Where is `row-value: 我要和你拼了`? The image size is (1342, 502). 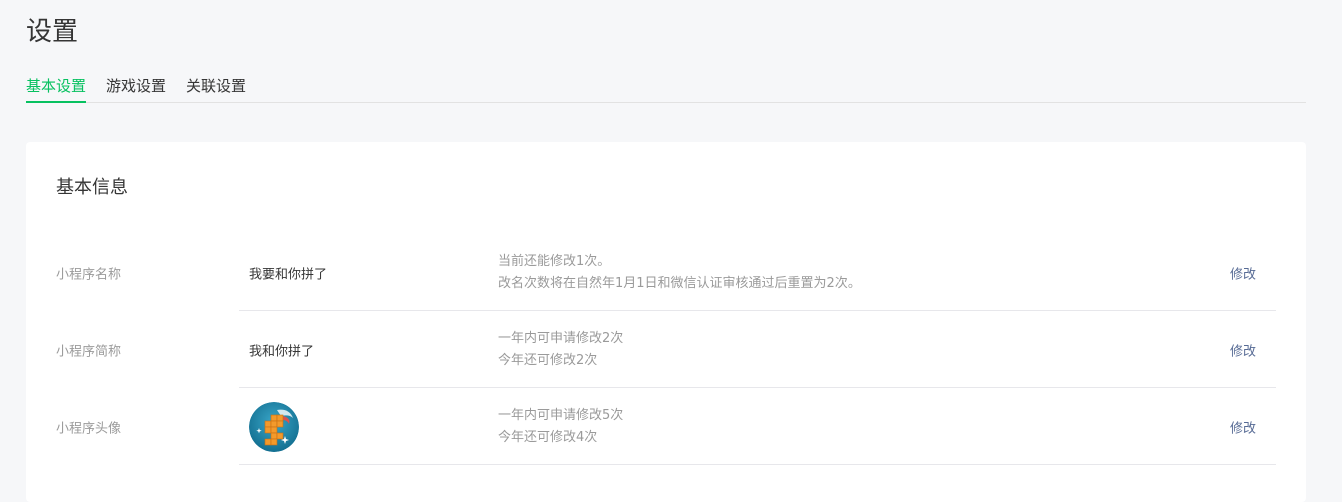
row-value: 我要和你拼了 is located at coordinates (288, 274).